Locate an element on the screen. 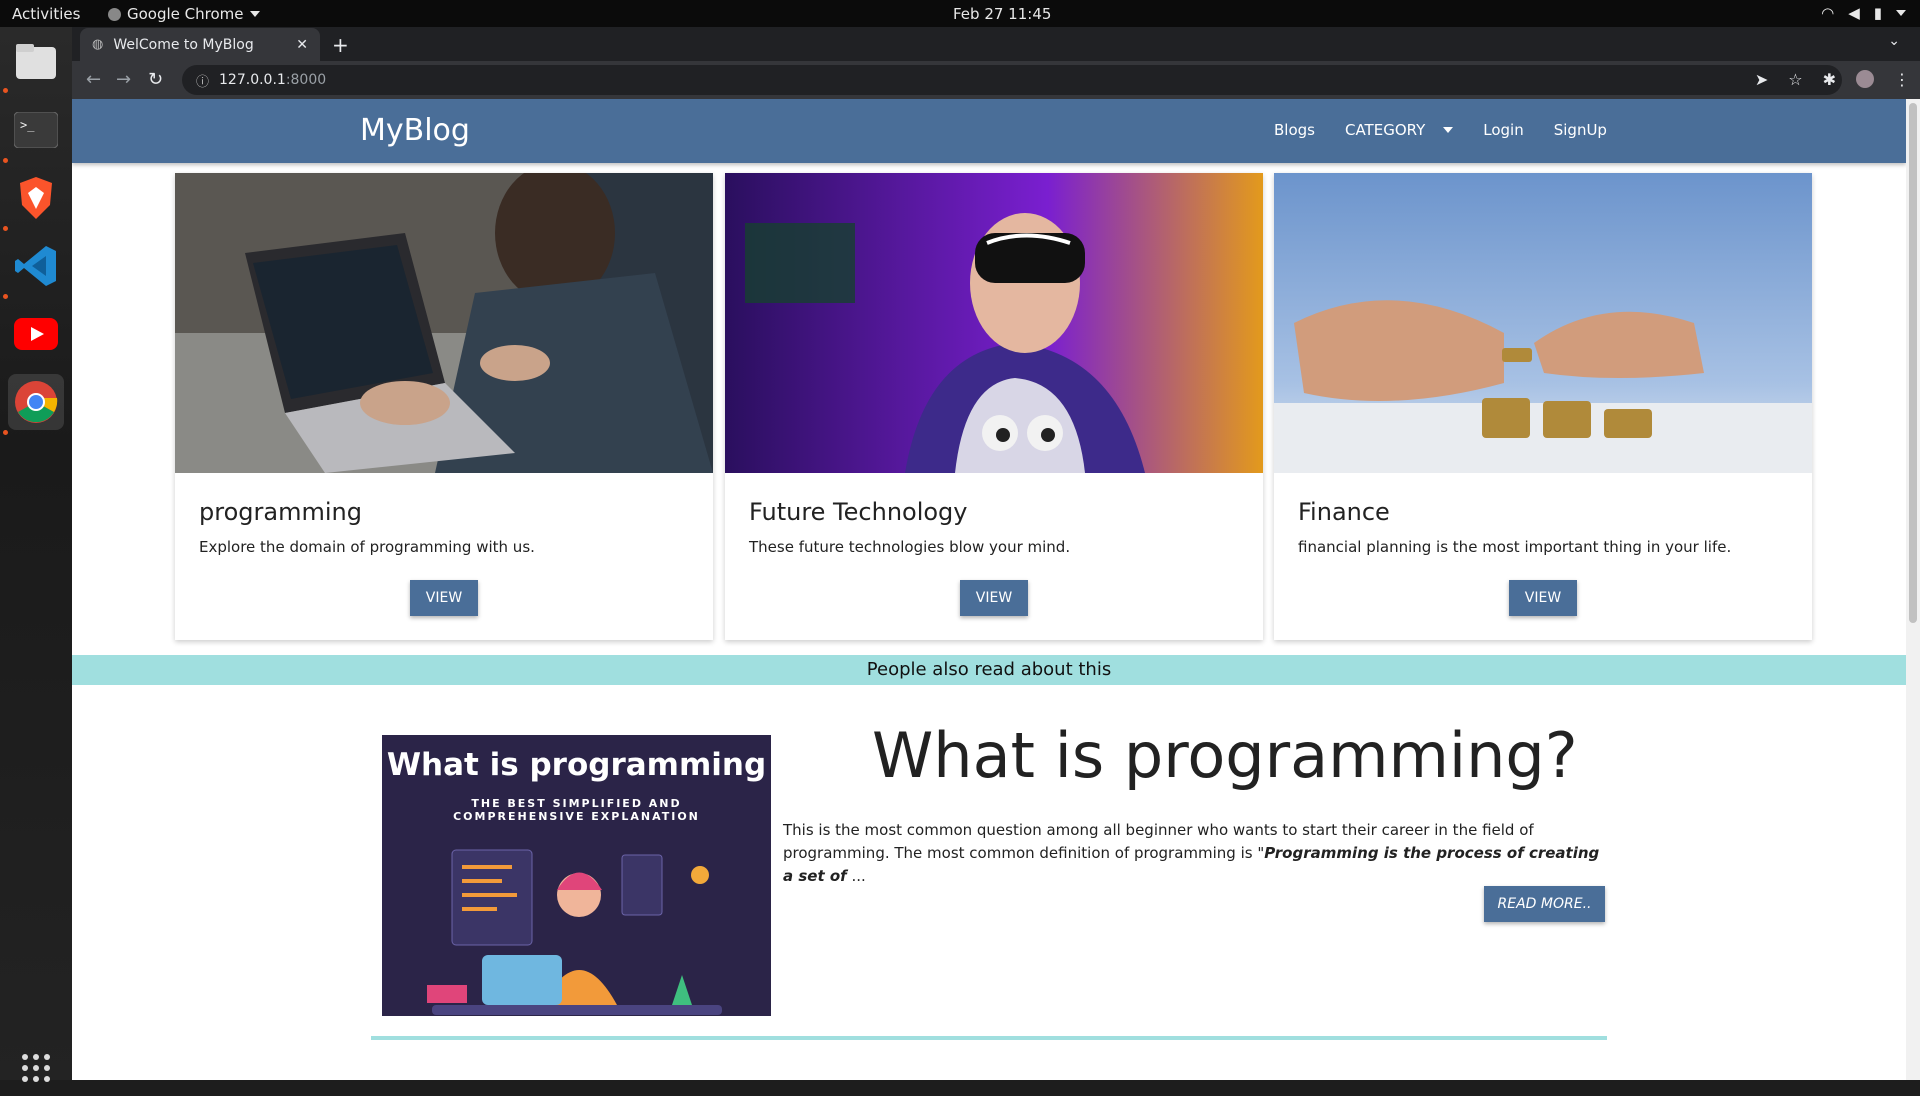  globe-icon: ◍ is located at coordinates (98, 44).